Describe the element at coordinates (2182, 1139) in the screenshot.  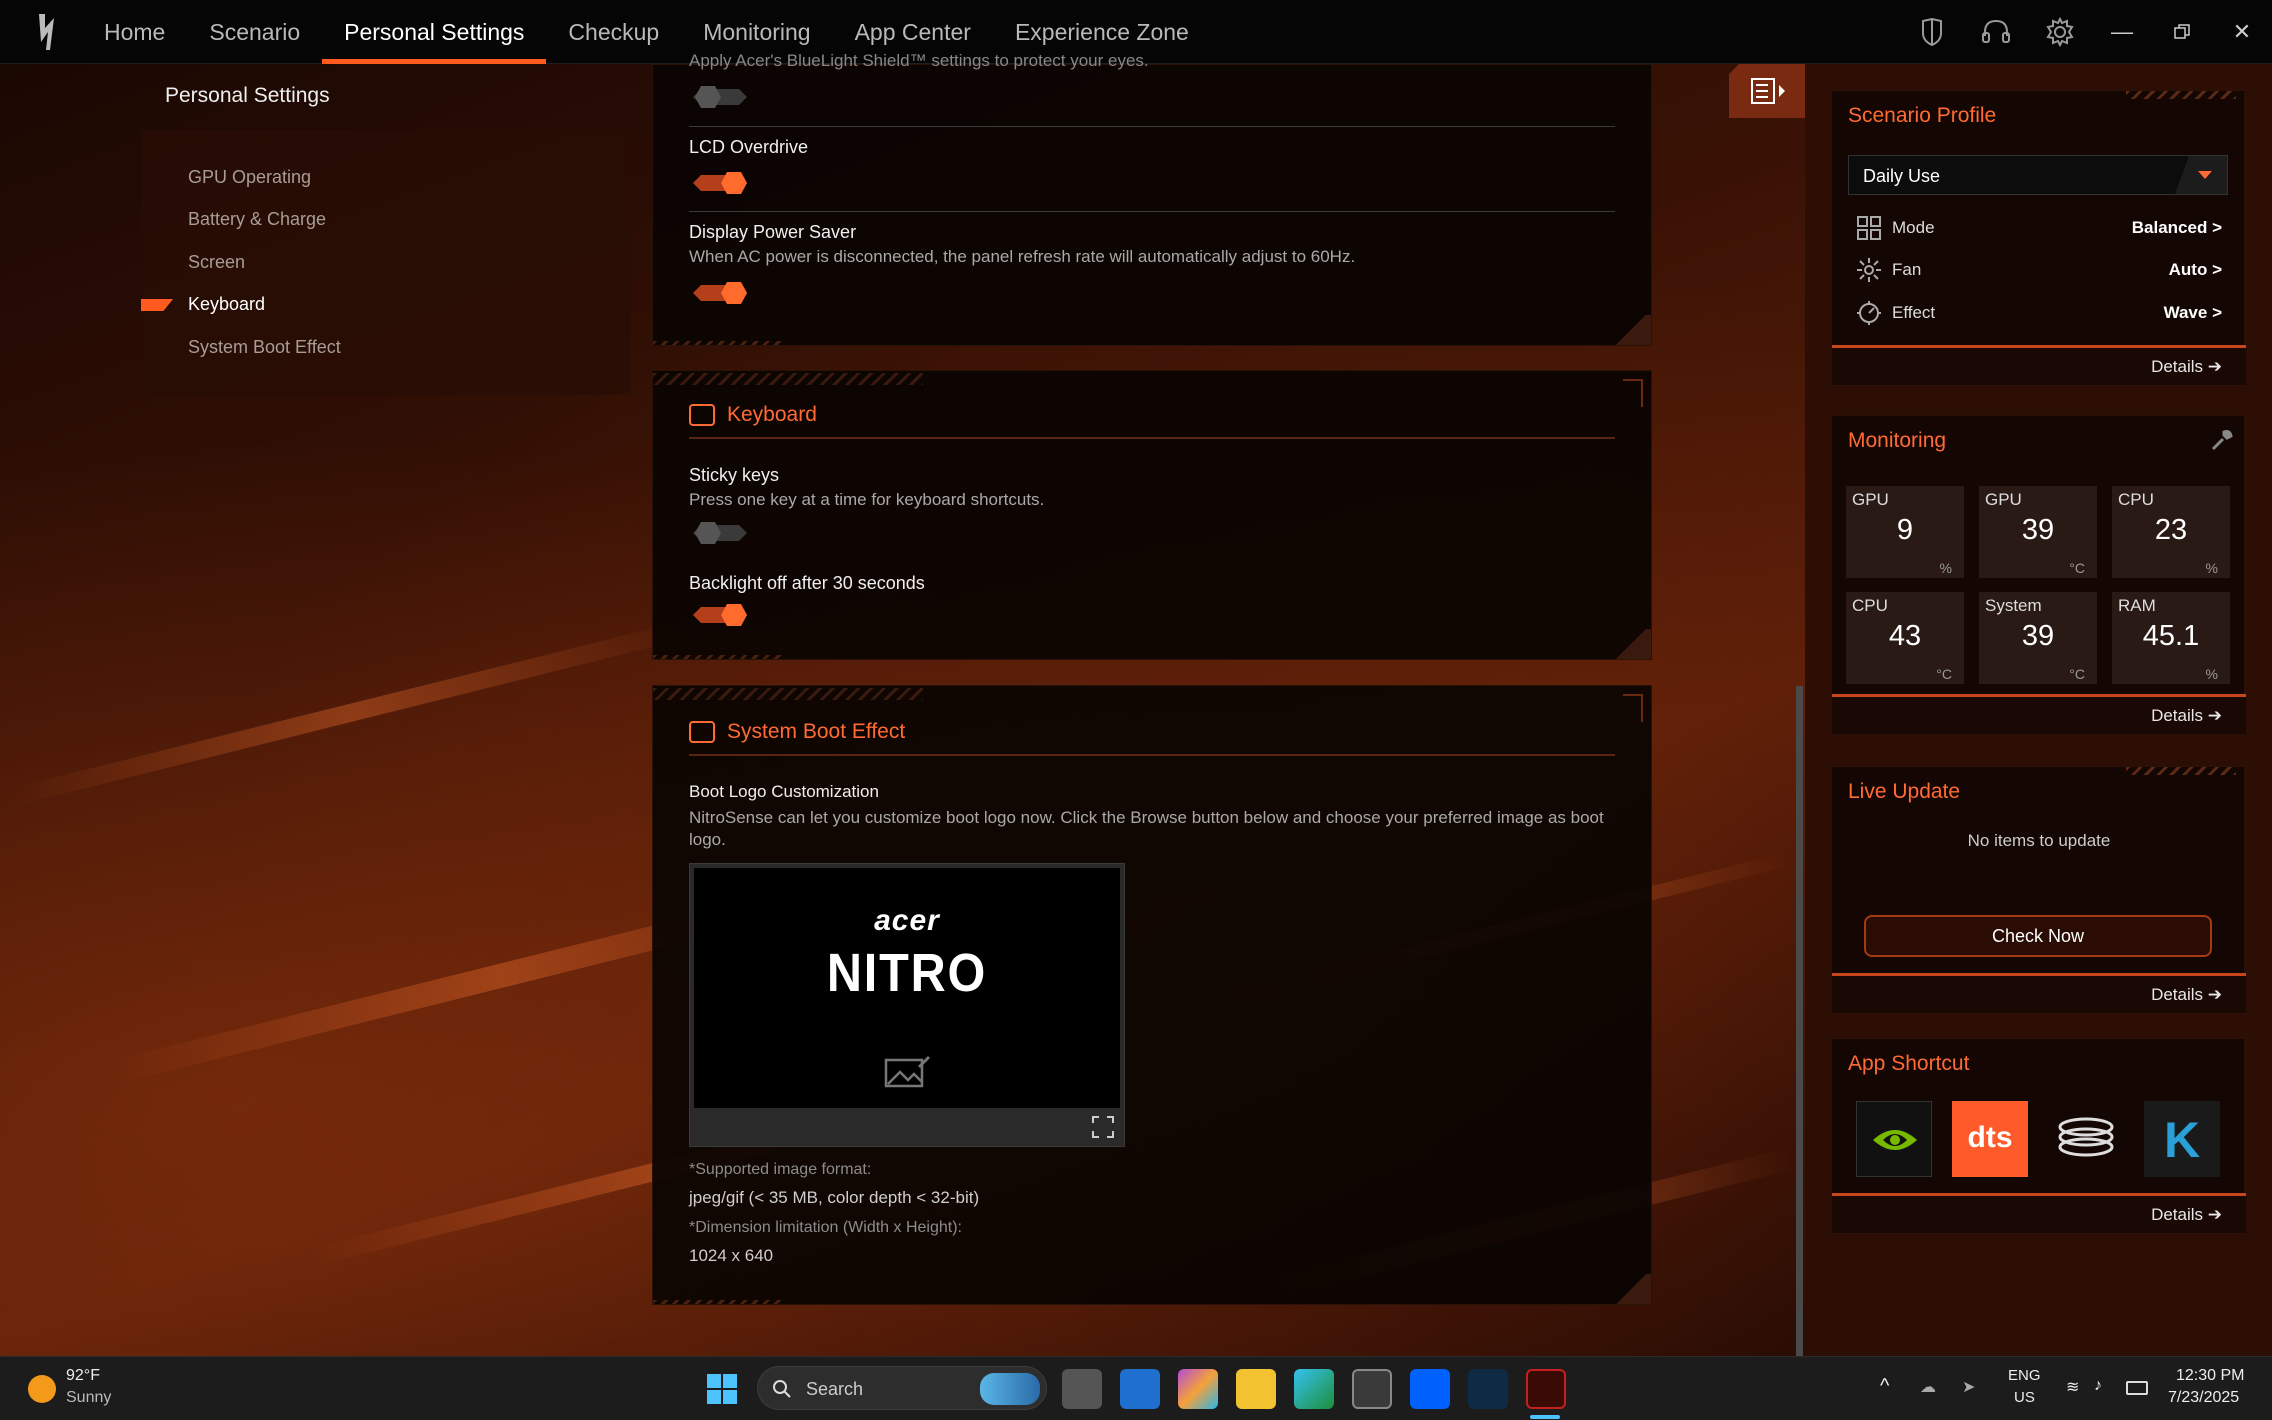
I see `killer-icon: K` at that location.